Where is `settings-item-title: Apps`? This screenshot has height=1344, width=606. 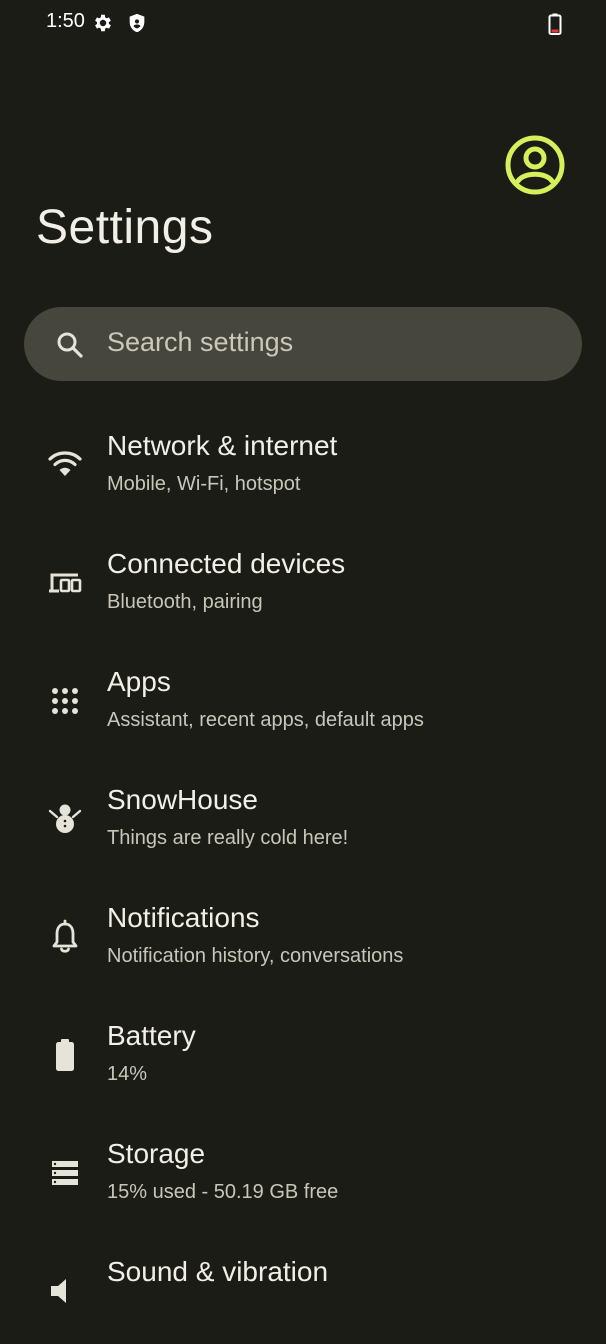
settings-item-title: Apps is located at coordinates (139, 681).